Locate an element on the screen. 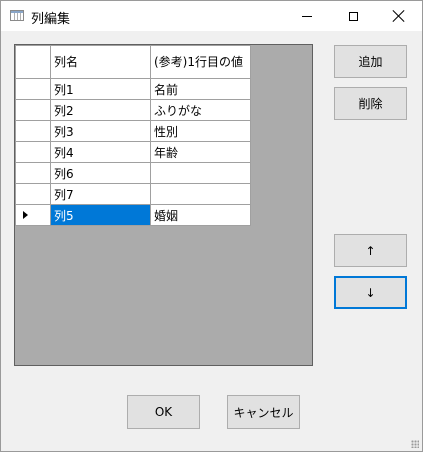 Image resolution: width=423 pixels, height=452 pixels. maximize-icon is located at coordinates (353, 16).